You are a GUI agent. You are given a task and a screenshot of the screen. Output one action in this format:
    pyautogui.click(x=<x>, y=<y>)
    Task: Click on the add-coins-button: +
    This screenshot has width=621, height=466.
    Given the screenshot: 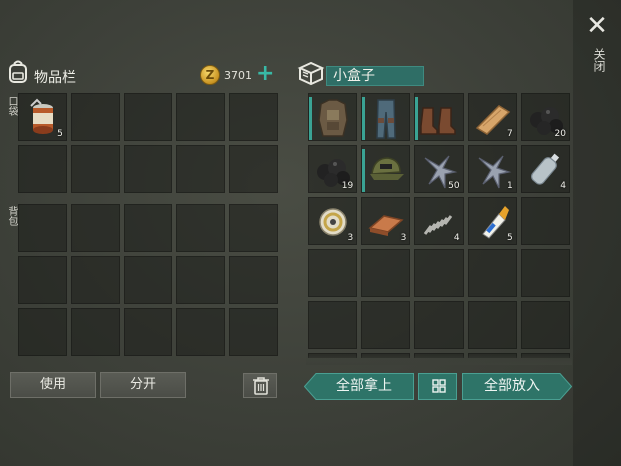 What is the action you would take?
    pyautogui.click(x=265, y=74)
    